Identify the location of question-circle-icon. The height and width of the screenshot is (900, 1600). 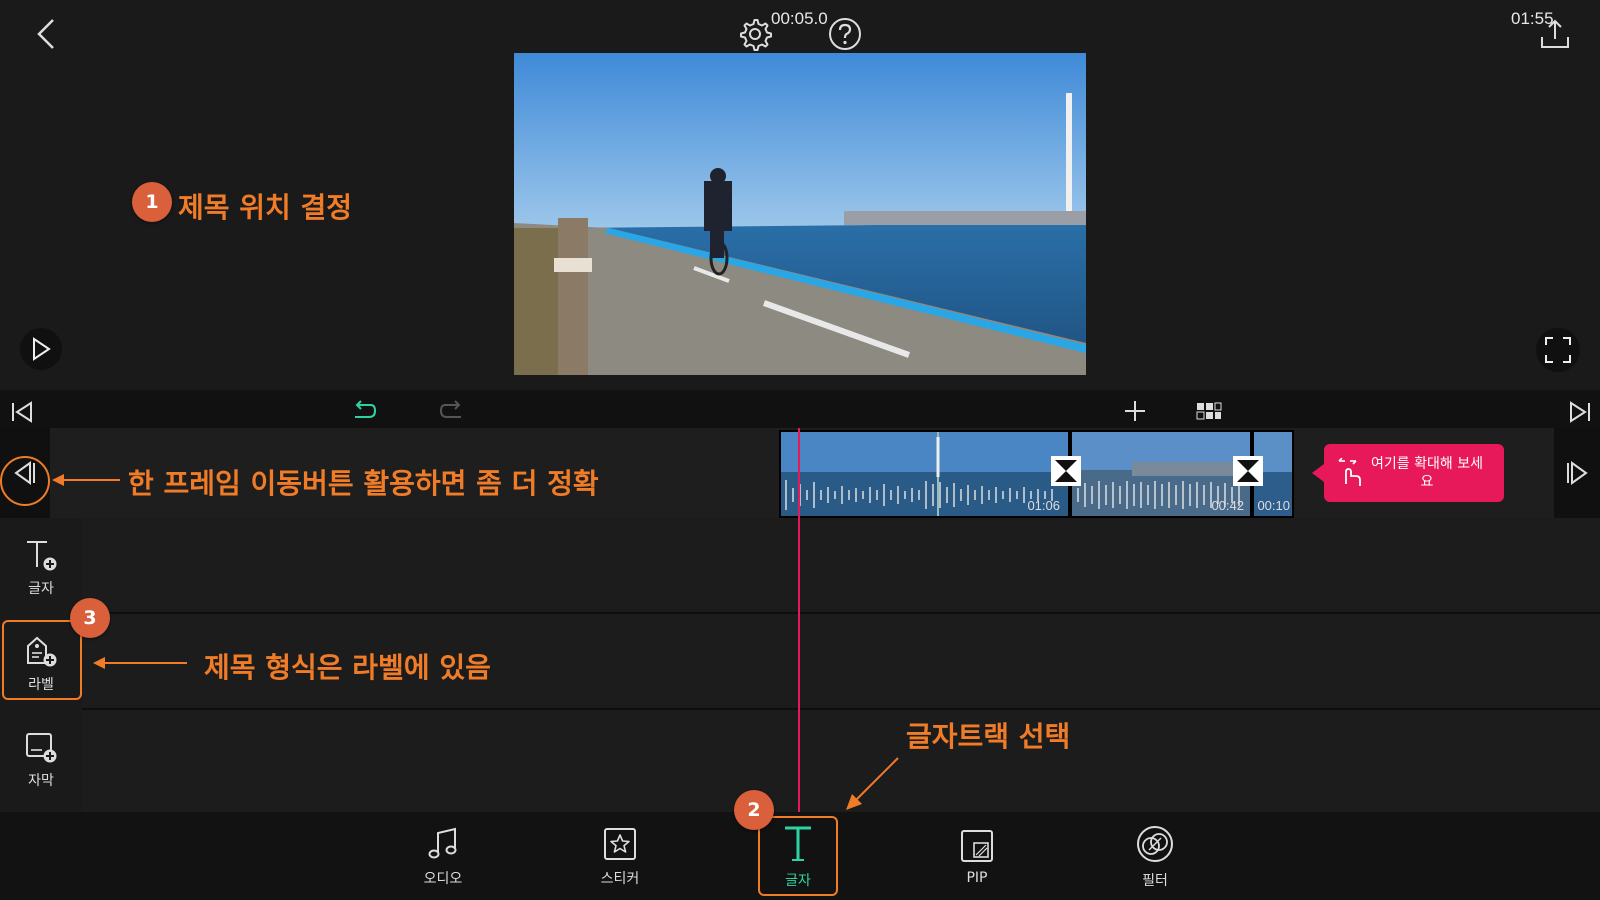
(845, 34).